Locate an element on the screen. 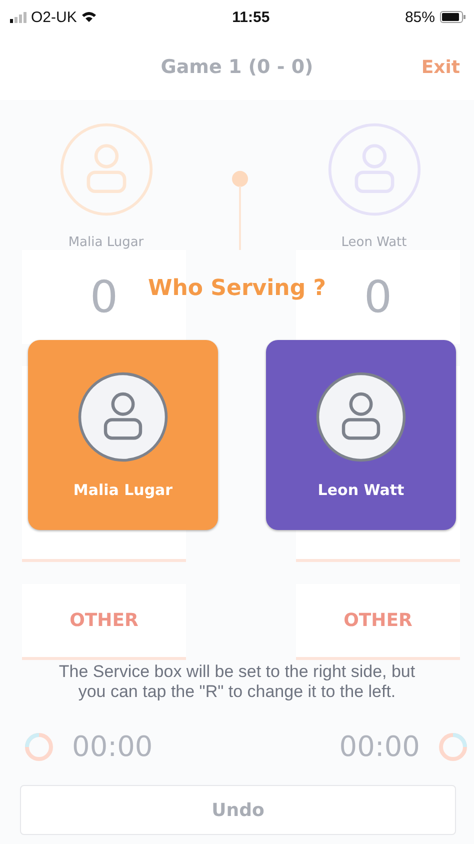 The height and width of the screenshot is (844, 474). wifi-icon is located at coordinates (88, 17).